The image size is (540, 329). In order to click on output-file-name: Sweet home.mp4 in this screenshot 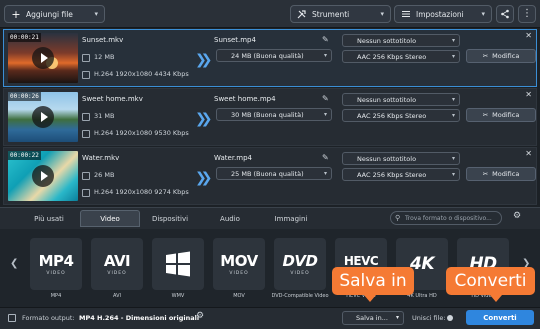, I will do `click(245, 99)`.